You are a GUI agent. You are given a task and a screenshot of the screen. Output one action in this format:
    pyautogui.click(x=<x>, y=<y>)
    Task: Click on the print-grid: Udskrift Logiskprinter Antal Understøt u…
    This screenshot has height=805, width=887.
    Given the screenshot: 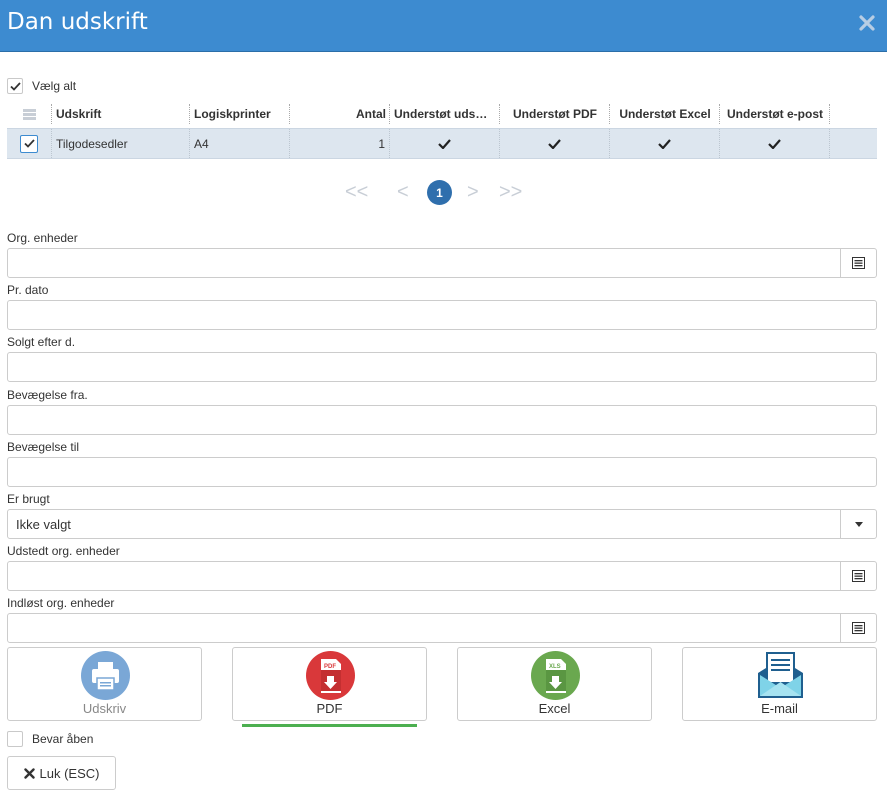 What is the action you would take?
    pyautogui.click(x=442, y=129)
    